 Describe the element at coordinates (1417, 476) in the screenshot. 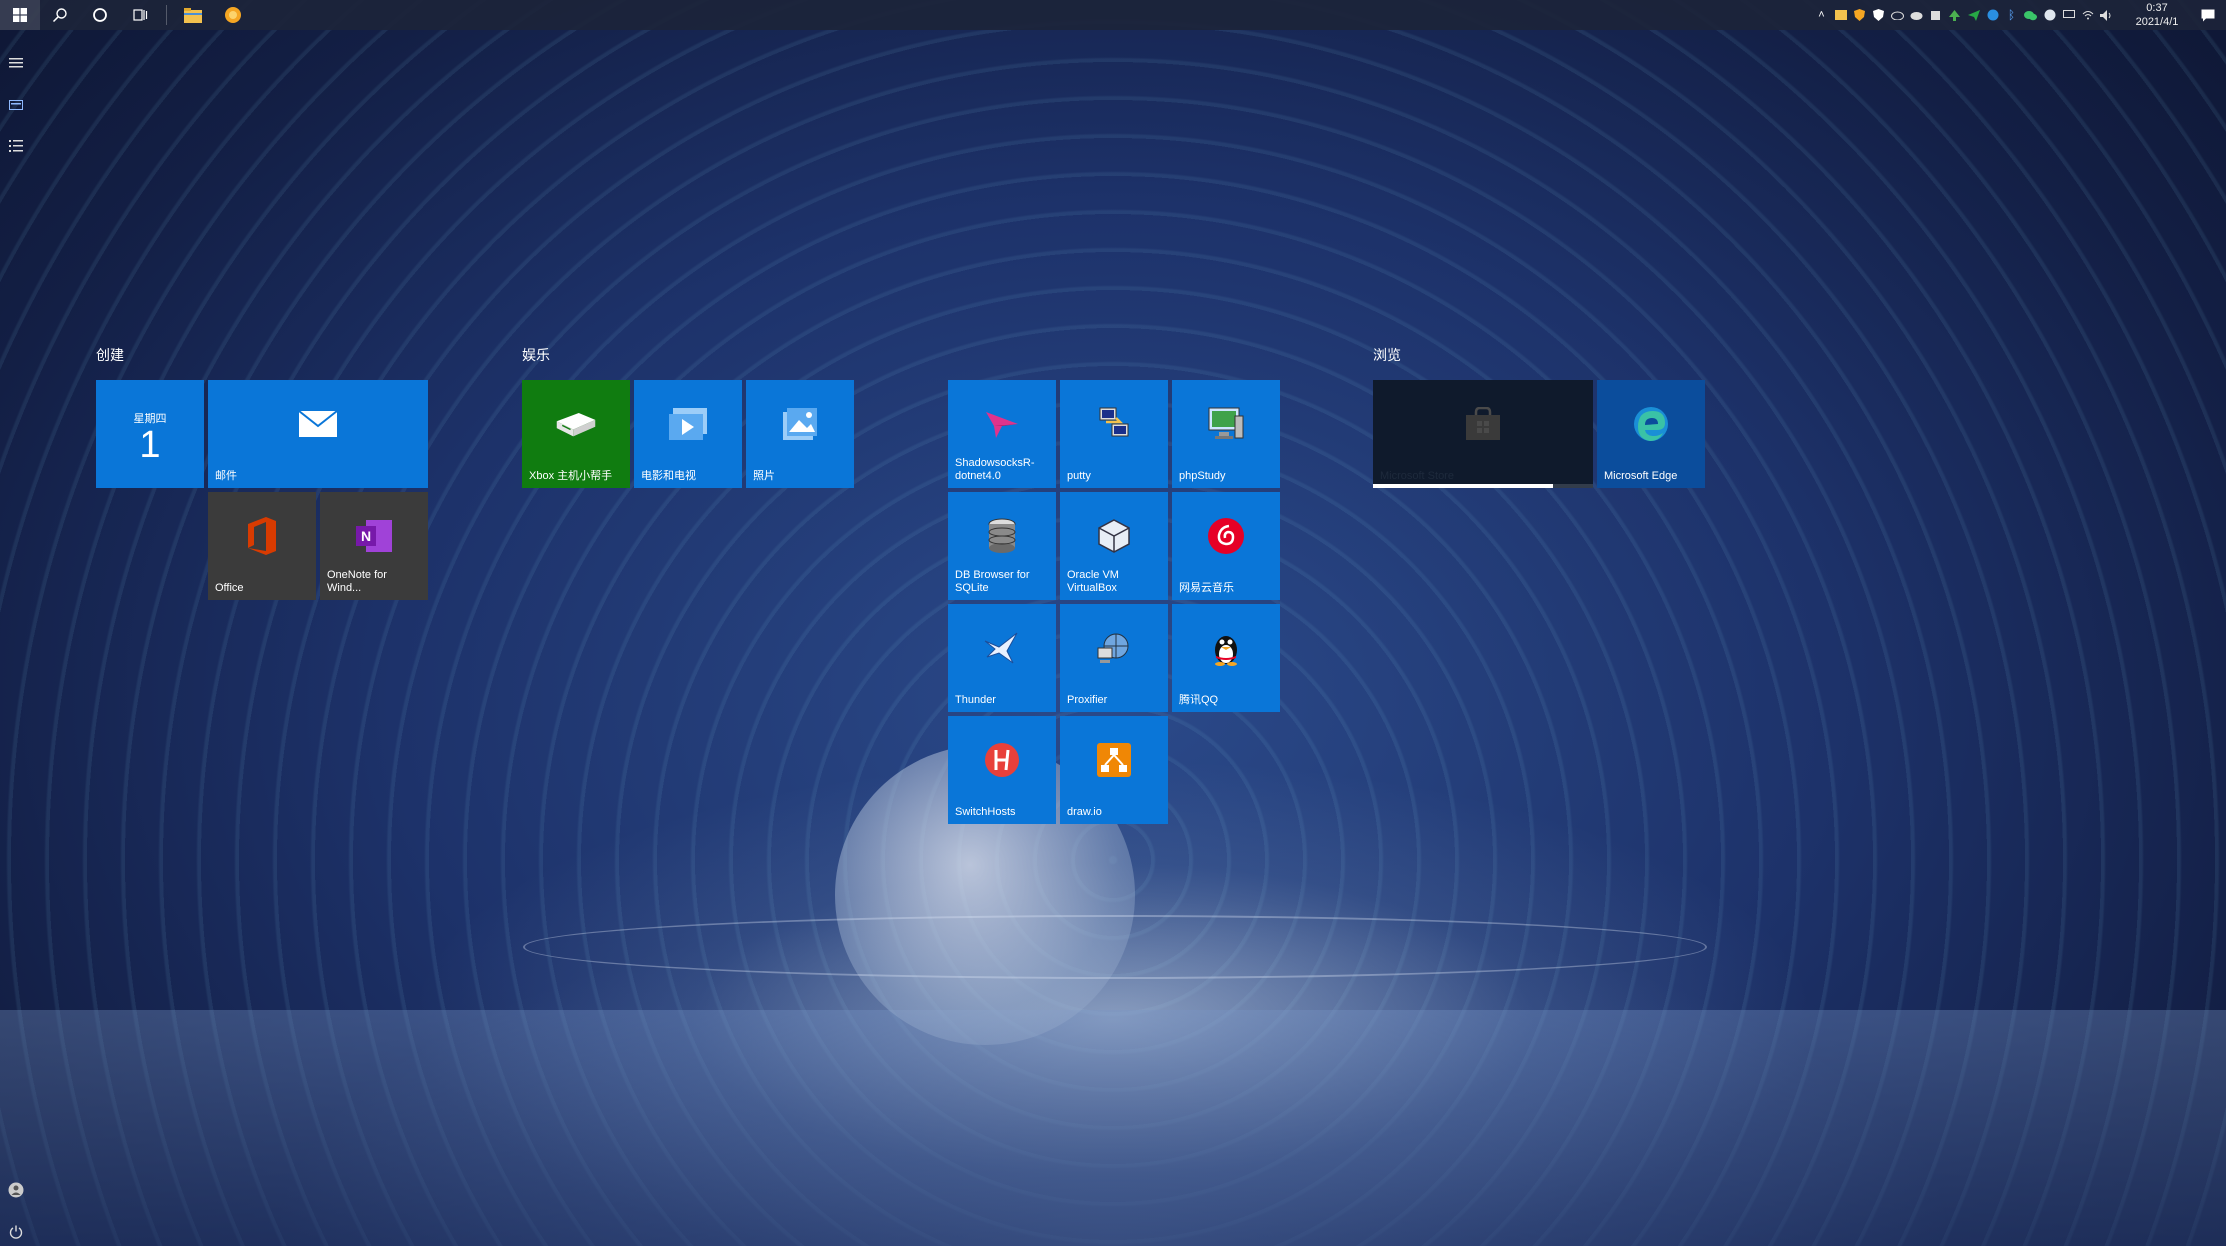

I see `store-label: Microsoft Store` at that location.